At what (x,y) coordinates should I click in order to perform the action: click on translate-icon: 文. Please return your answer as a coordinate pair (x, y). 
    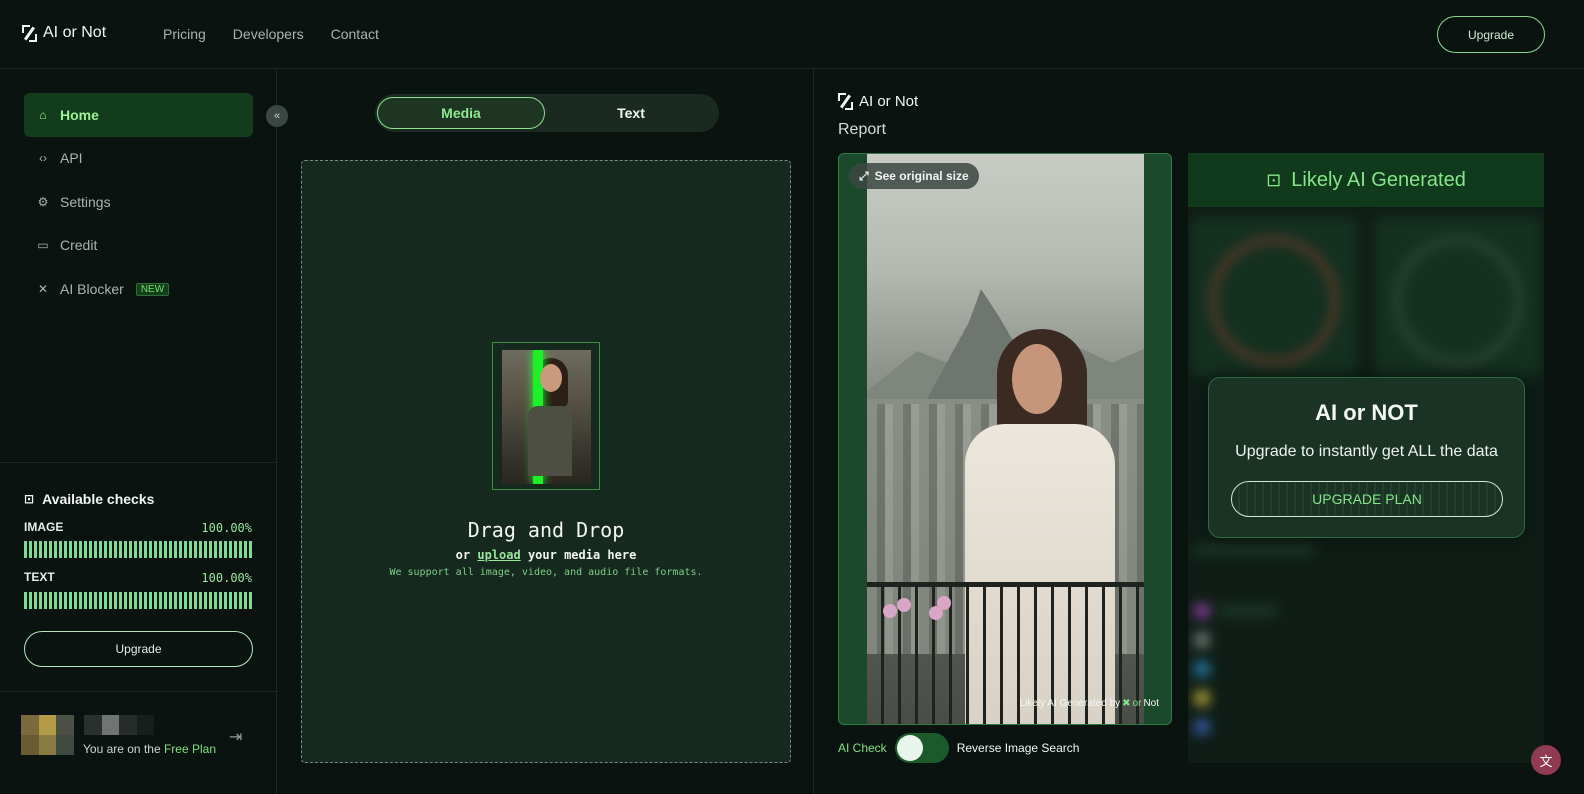
    Looking at the image, I should click on (1546, 760).